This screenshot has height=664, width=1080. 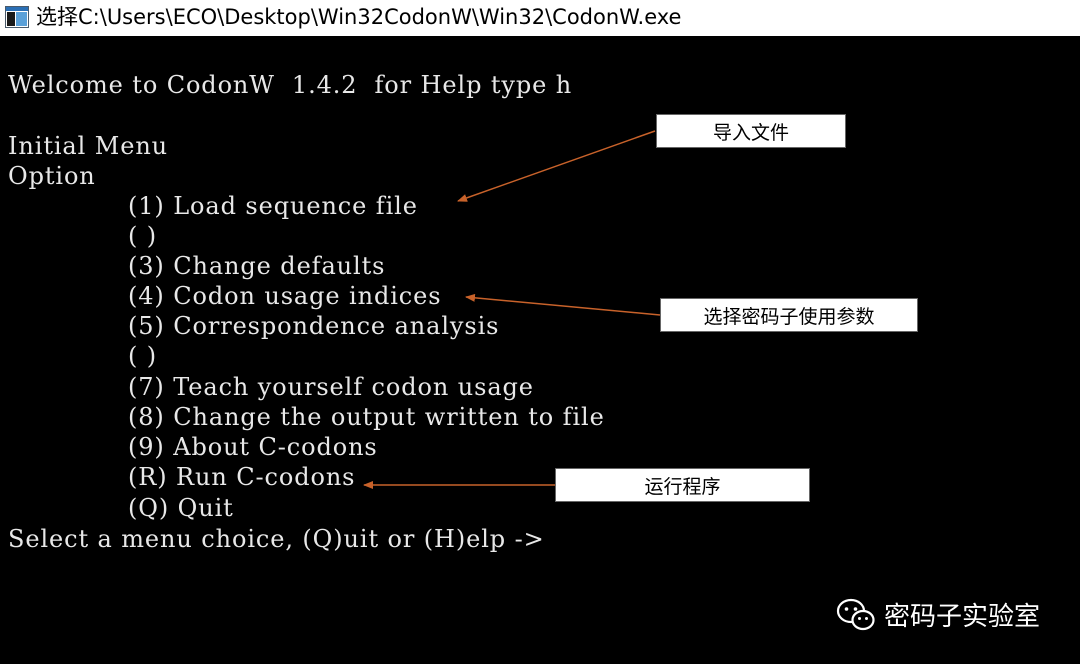 What do you see at coordinates (962, 617) in the screenshot?
I see `watermark-text: 密码子实验室` at bounding box center [962, 617].